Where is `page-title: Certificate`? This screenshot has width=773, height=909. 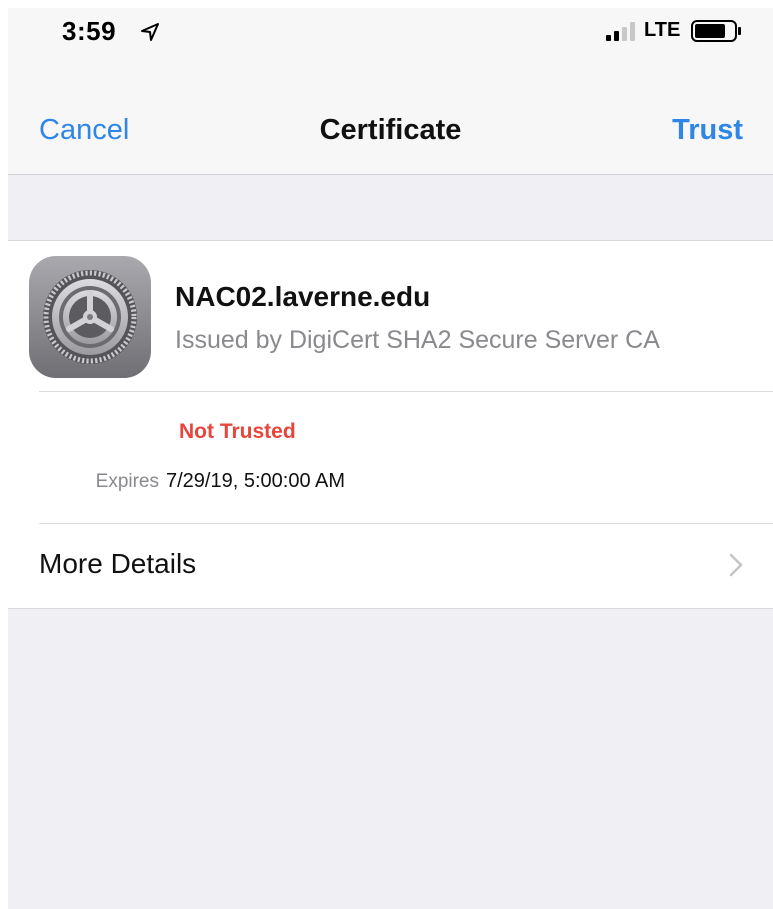 page-title: Certificate is located at coordinates (390, 130).